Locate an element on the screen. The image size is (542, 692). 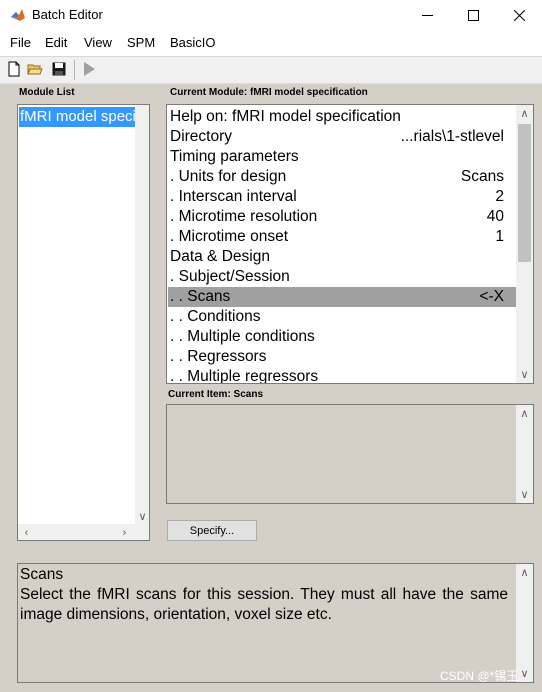
close-icon is located at coordinates (519, 15).